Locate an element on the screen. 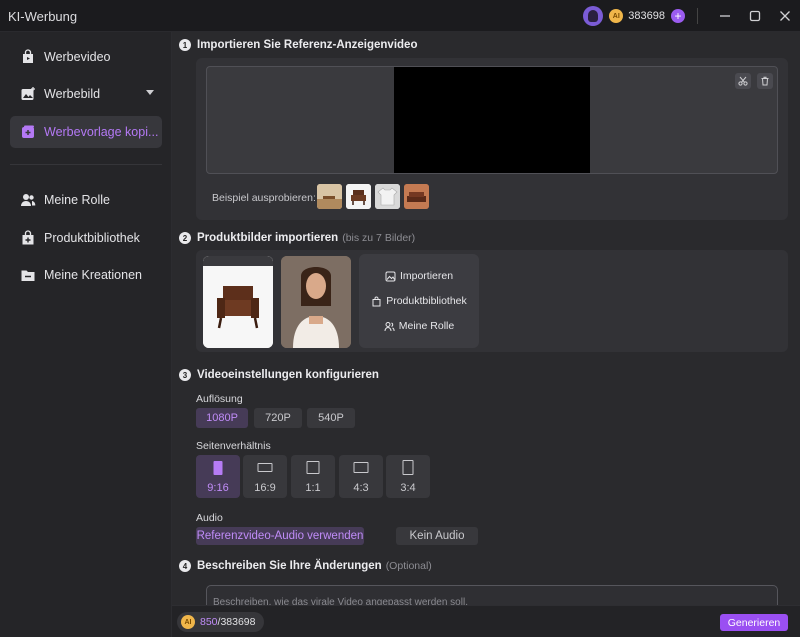 The image size is (800, 637). aspect-label-text: 4:3 is located at coordinates (361, 488).